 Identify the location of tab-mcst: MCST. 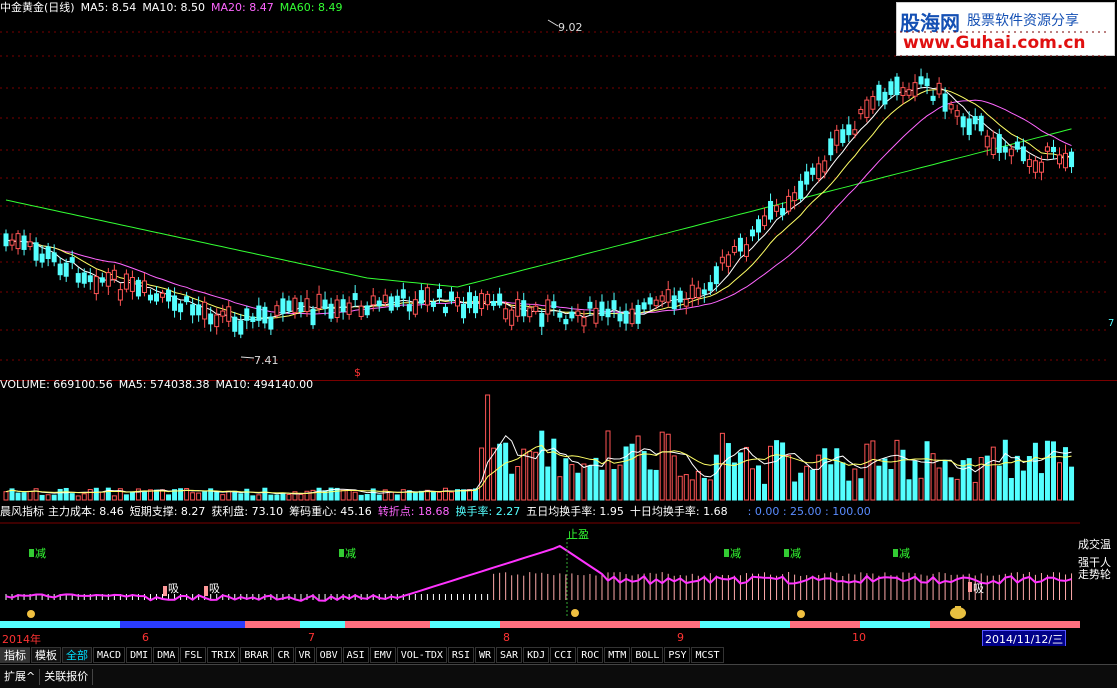
(707, 655).